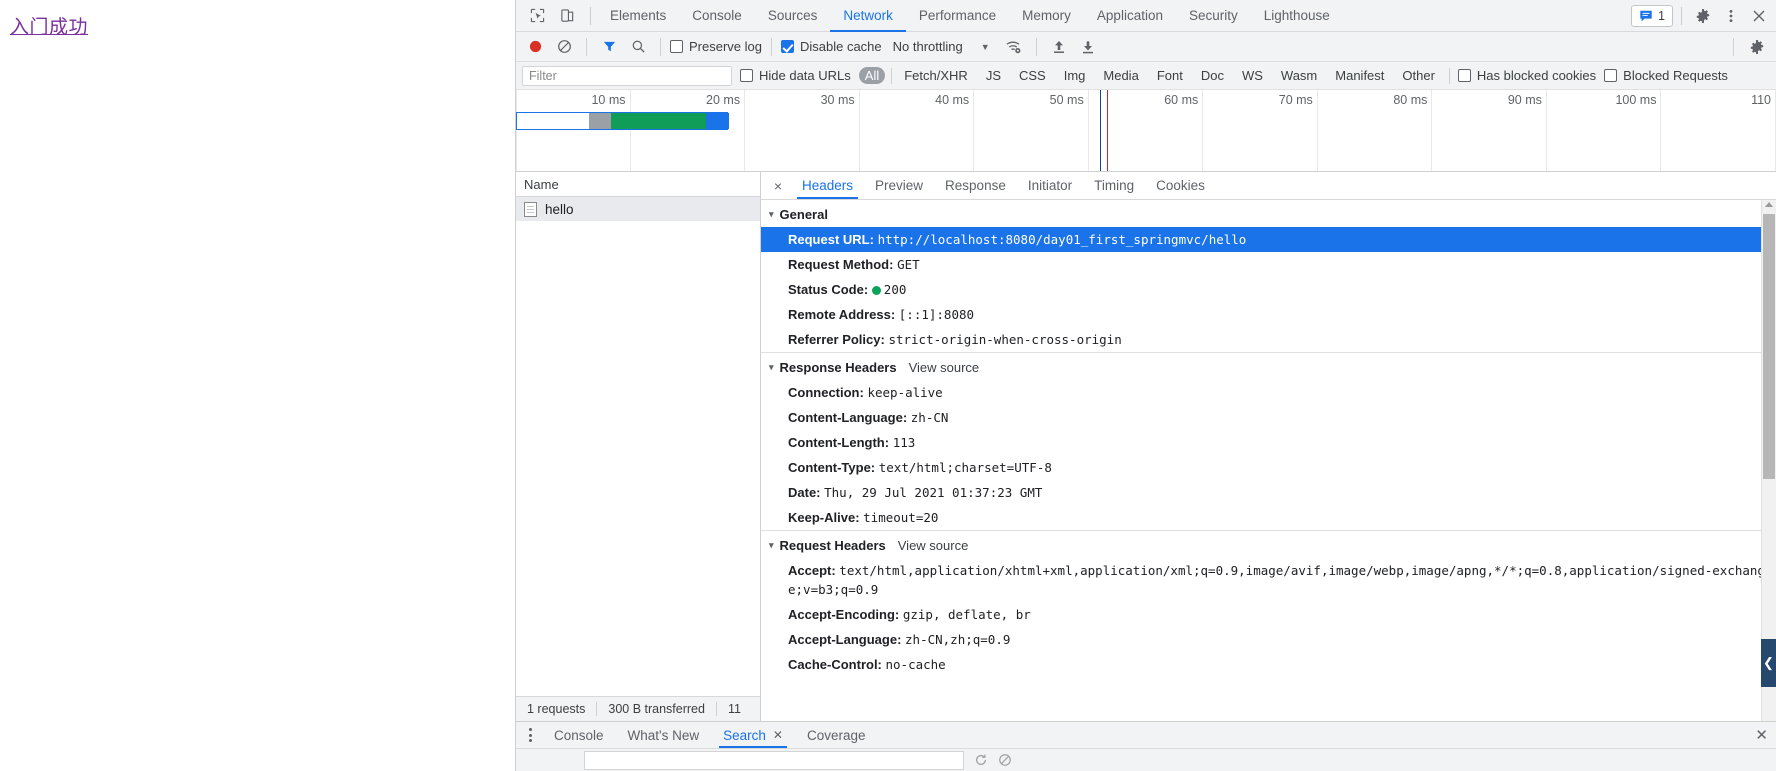 The height and width of the screenshot is (771, 1776). I want to click on header-row: Request Method: GET, so click(1268, 264).